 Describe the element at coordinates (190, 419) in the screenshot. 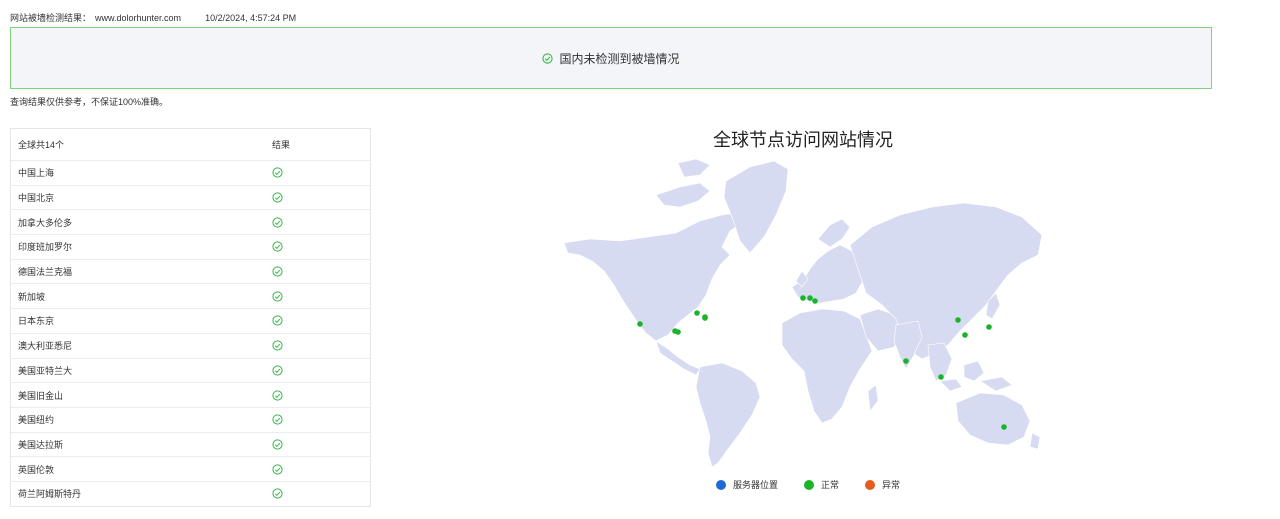

I see `table-row: 美国纽约` at that location.